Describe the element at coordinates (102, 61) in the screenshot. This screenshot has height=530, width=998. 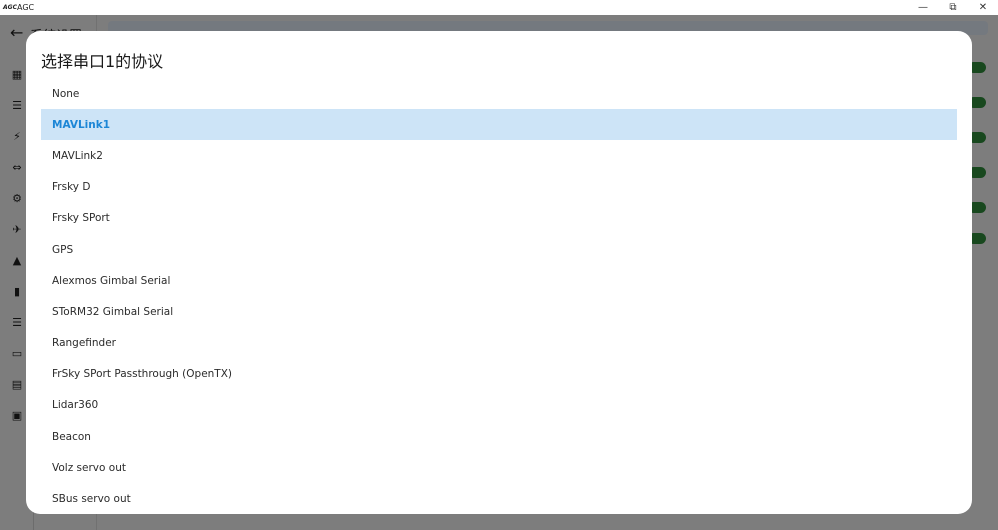
I see `dialog-title: 选择串口1的协议` at that location.